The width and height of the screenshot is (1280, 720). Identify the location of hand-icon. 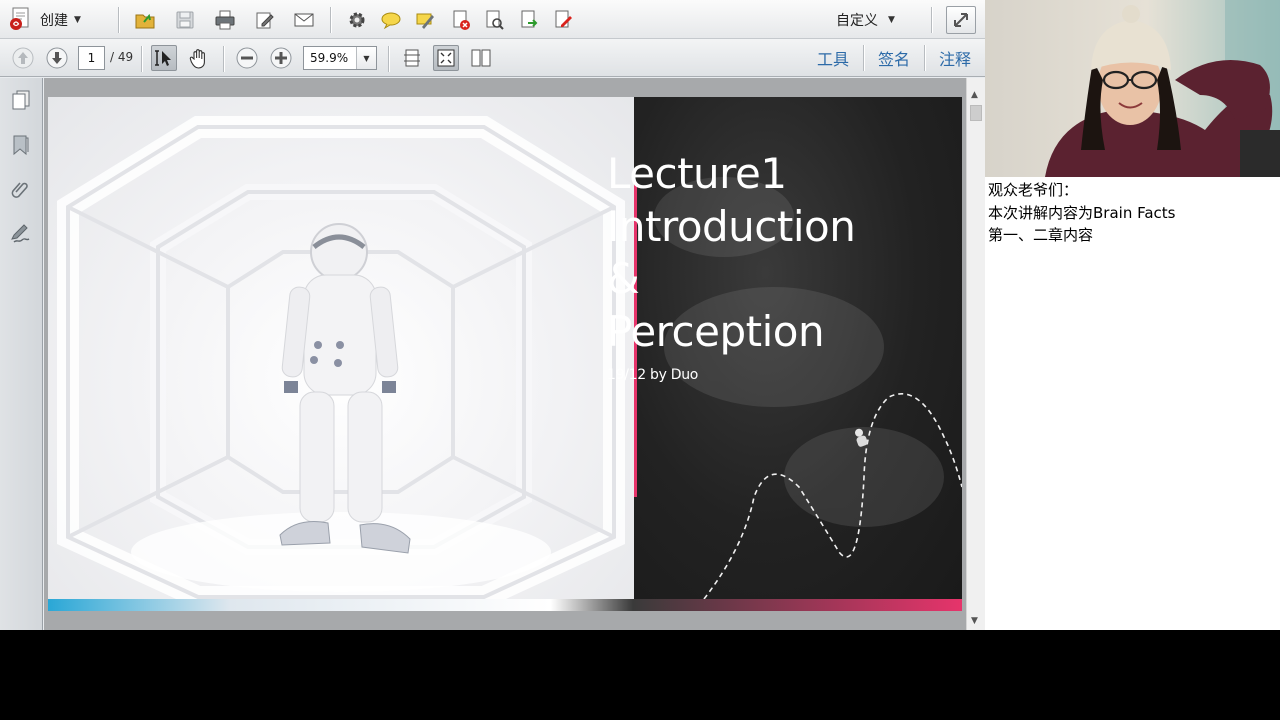
(197, 59).